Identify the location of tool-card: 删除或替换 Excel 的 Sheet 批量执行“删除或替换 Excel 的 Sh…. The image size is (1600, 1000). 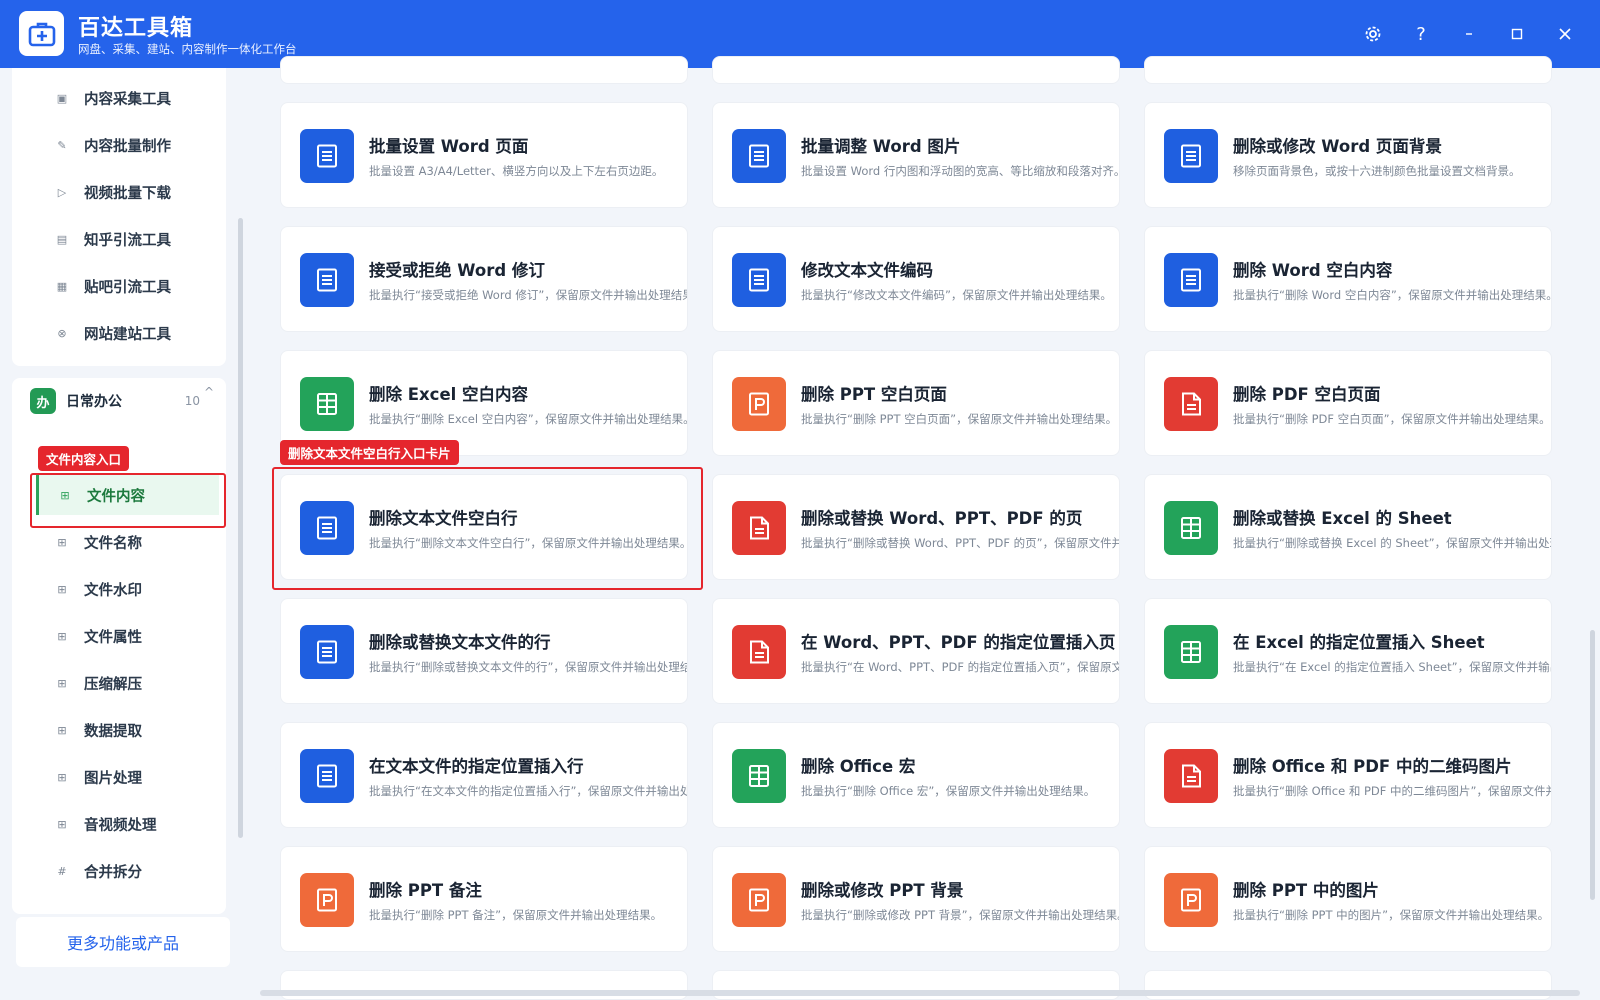
(1348, 527).